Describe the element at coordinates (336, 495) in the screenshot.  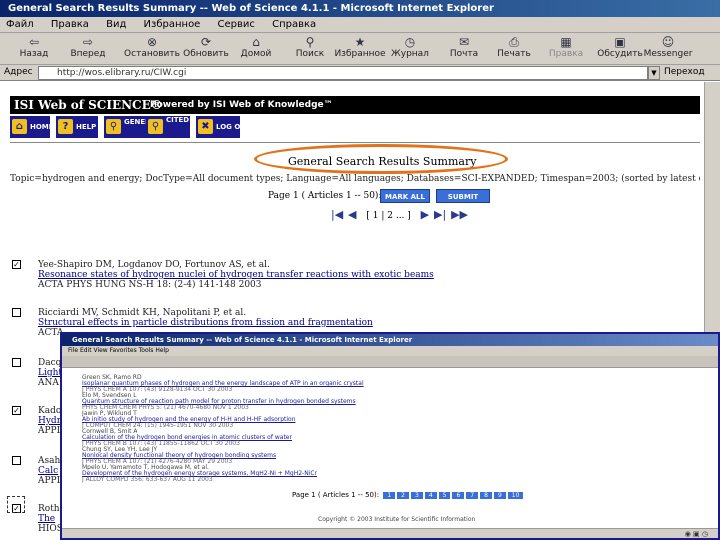
I see `overlay-page-info: Page 1 ( Articles 1 -- 50):` at that location.